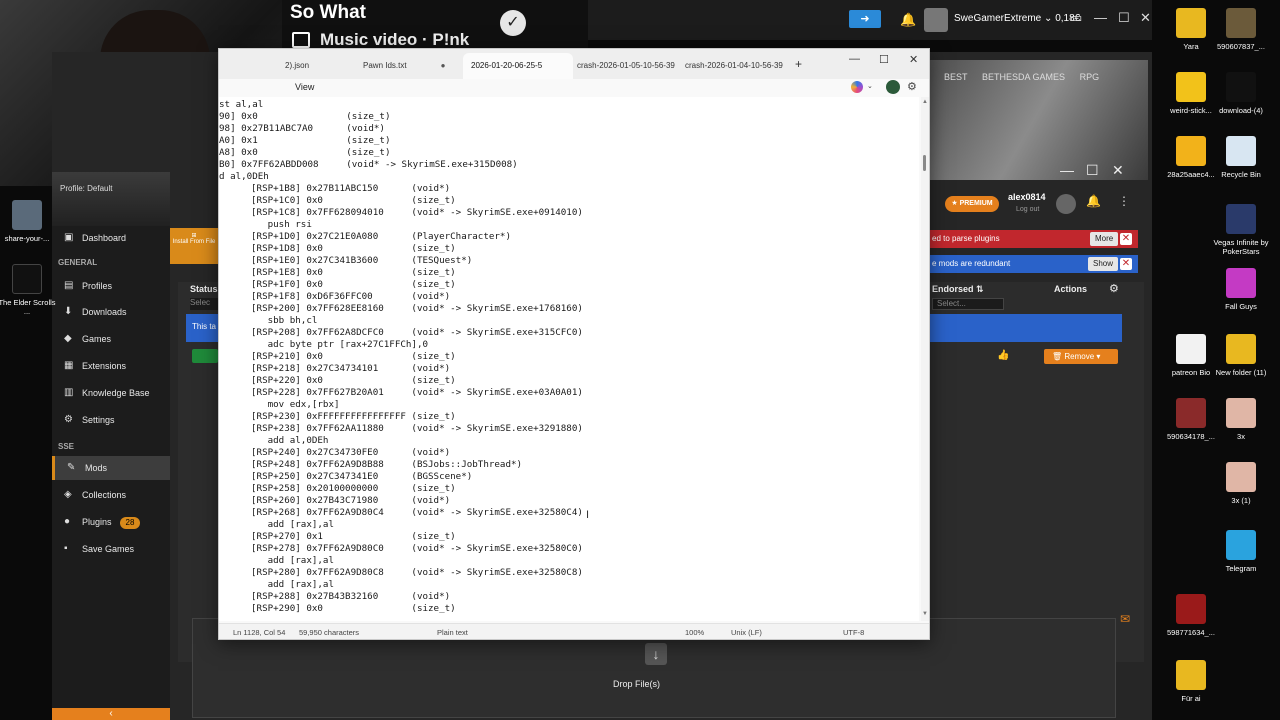  What do you see at coordinates (1241, 551) in the screenshot?
I see `desktop-icon: Telegram` at bounding box center [1241, 551].